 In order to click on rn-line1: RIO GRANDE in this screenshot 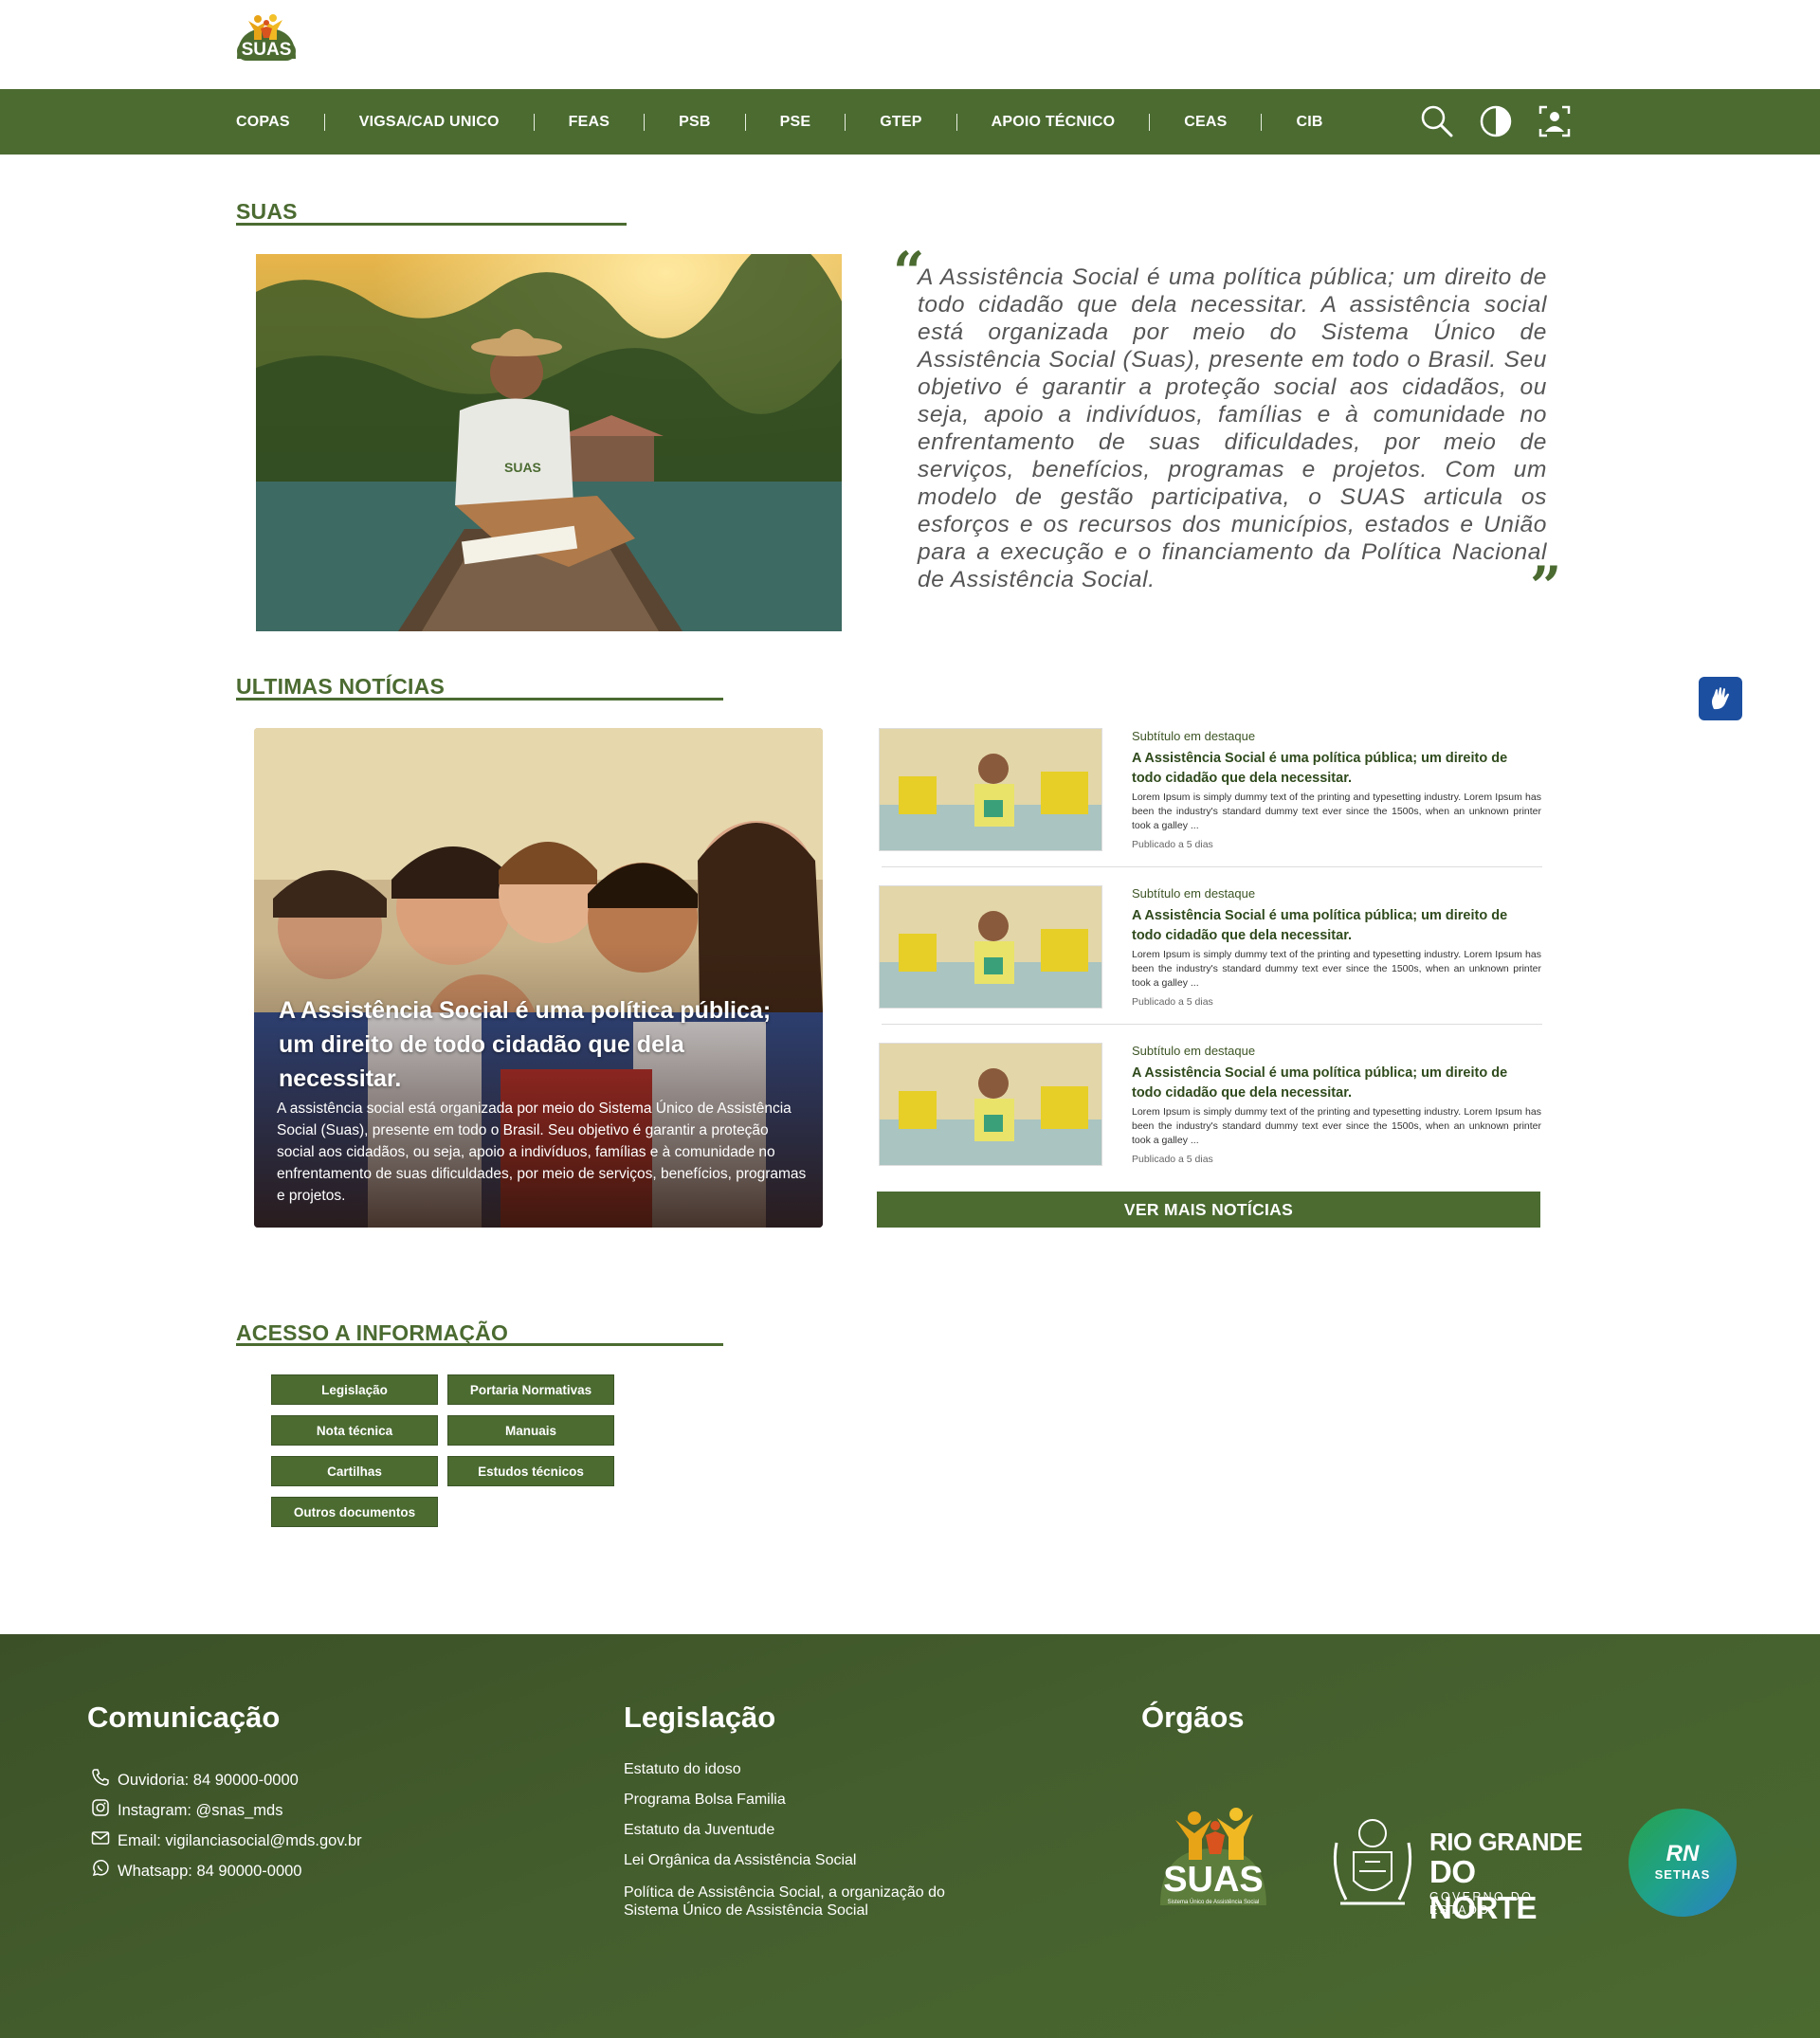, I will do `click(1506, 1842)`.